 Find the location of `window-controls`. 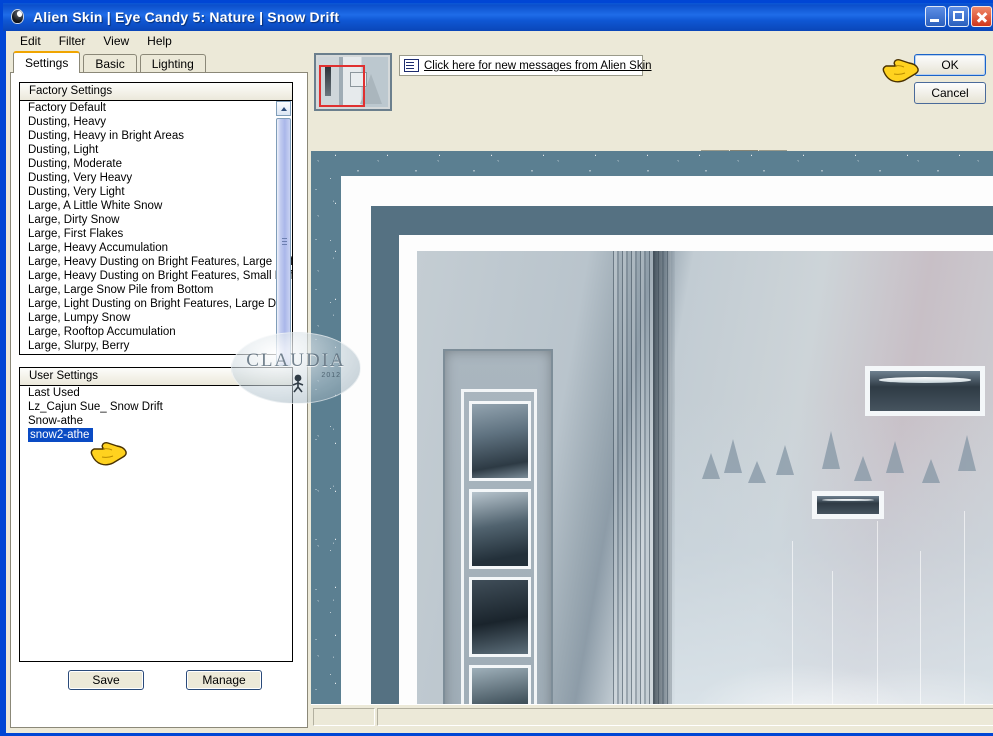

window-controls is located at coordinates (958, 16).